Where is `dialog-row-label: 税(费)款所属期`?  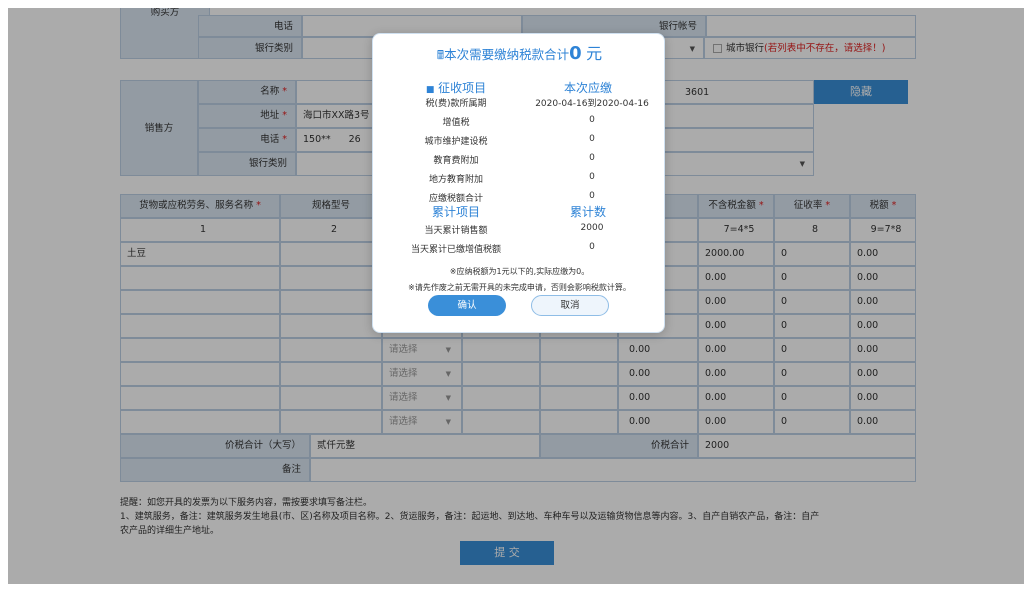 dialog-row-label: 税(费)款所属期 is located at coordinates (456, 104).